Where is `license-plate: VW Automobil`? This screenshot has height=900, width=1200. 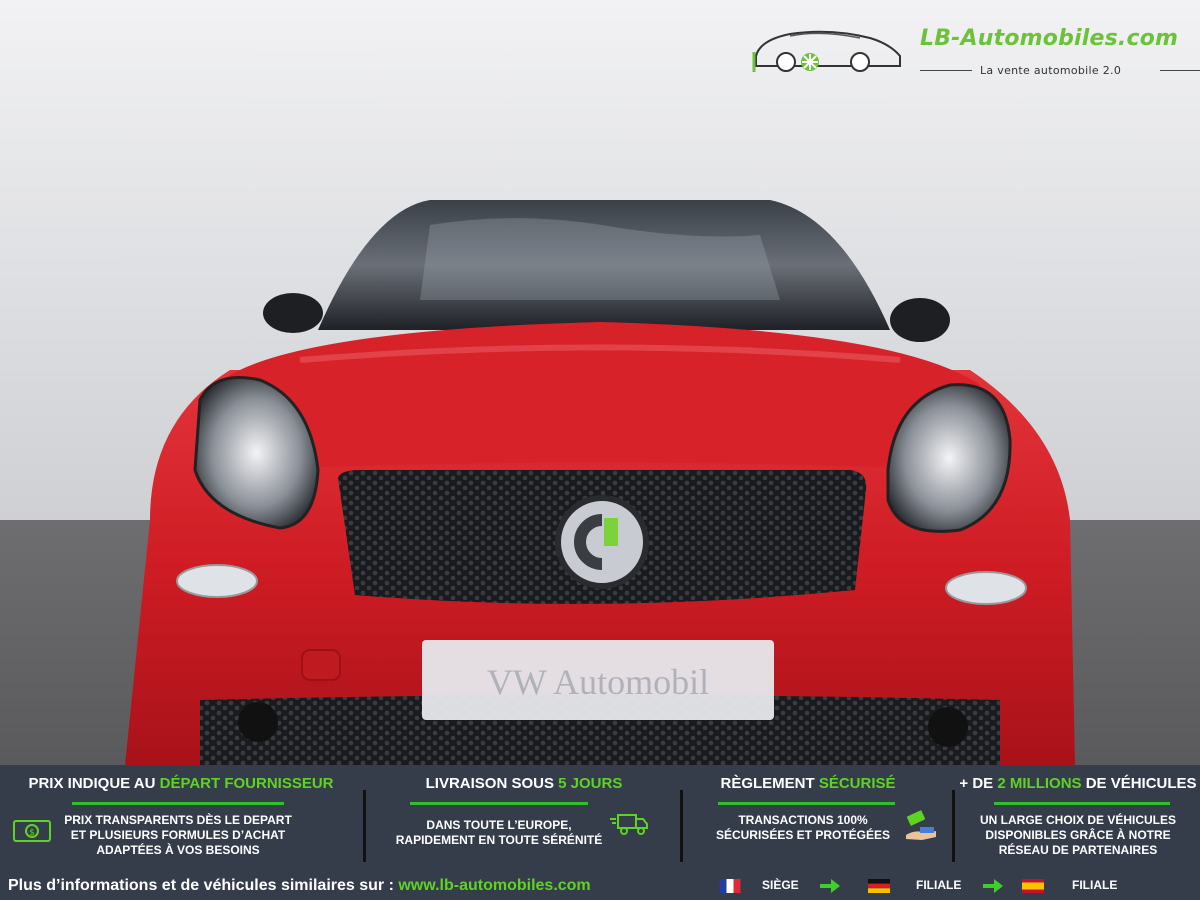
license-plate: VW Automobil is located at coordinates (598, 682).